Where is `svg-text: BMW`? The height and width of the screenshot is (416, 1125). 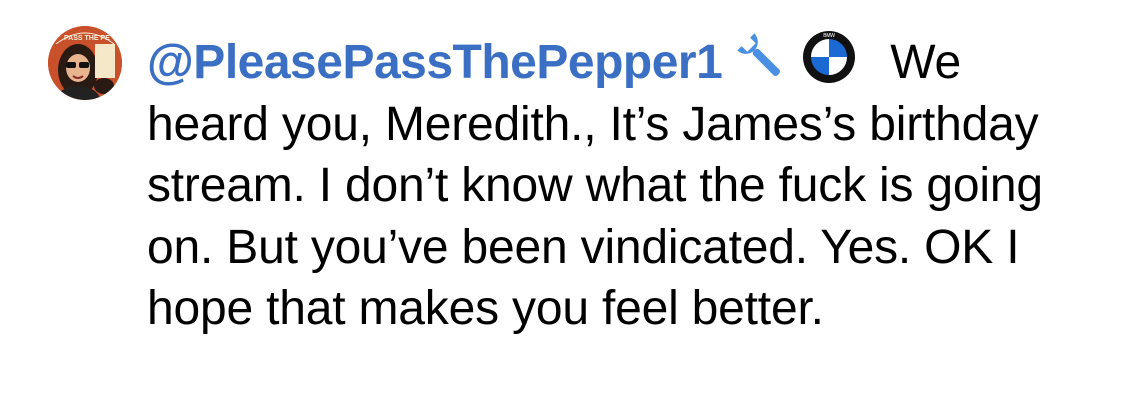 svg-text: BMW is located at coordinates (829, 36).